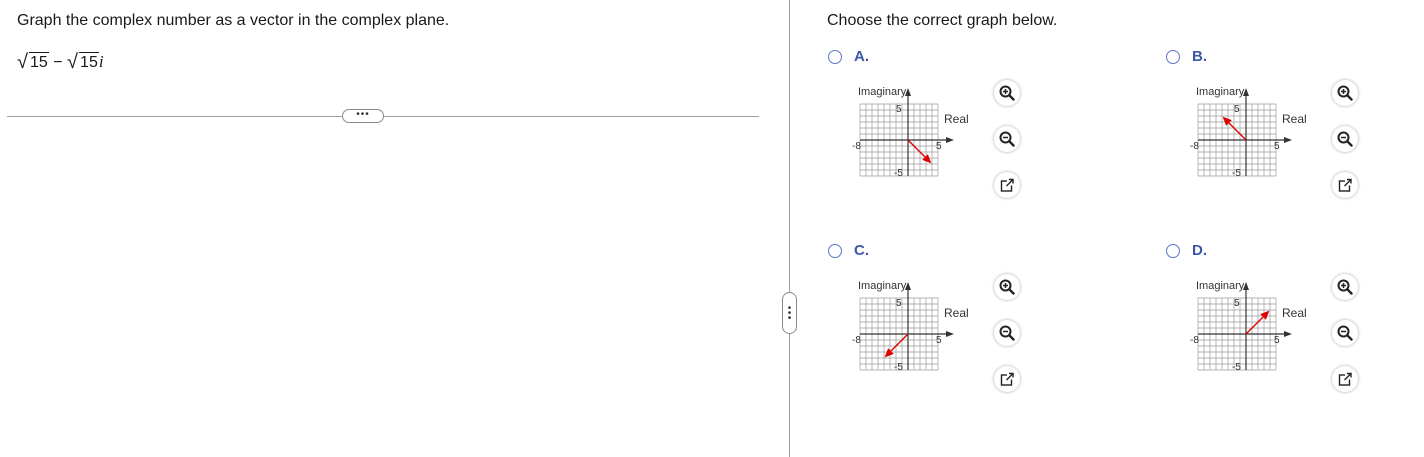 The height and width of the screenshot is (457, 1424). I want to click on option-b-radio, so click(1173, 57).